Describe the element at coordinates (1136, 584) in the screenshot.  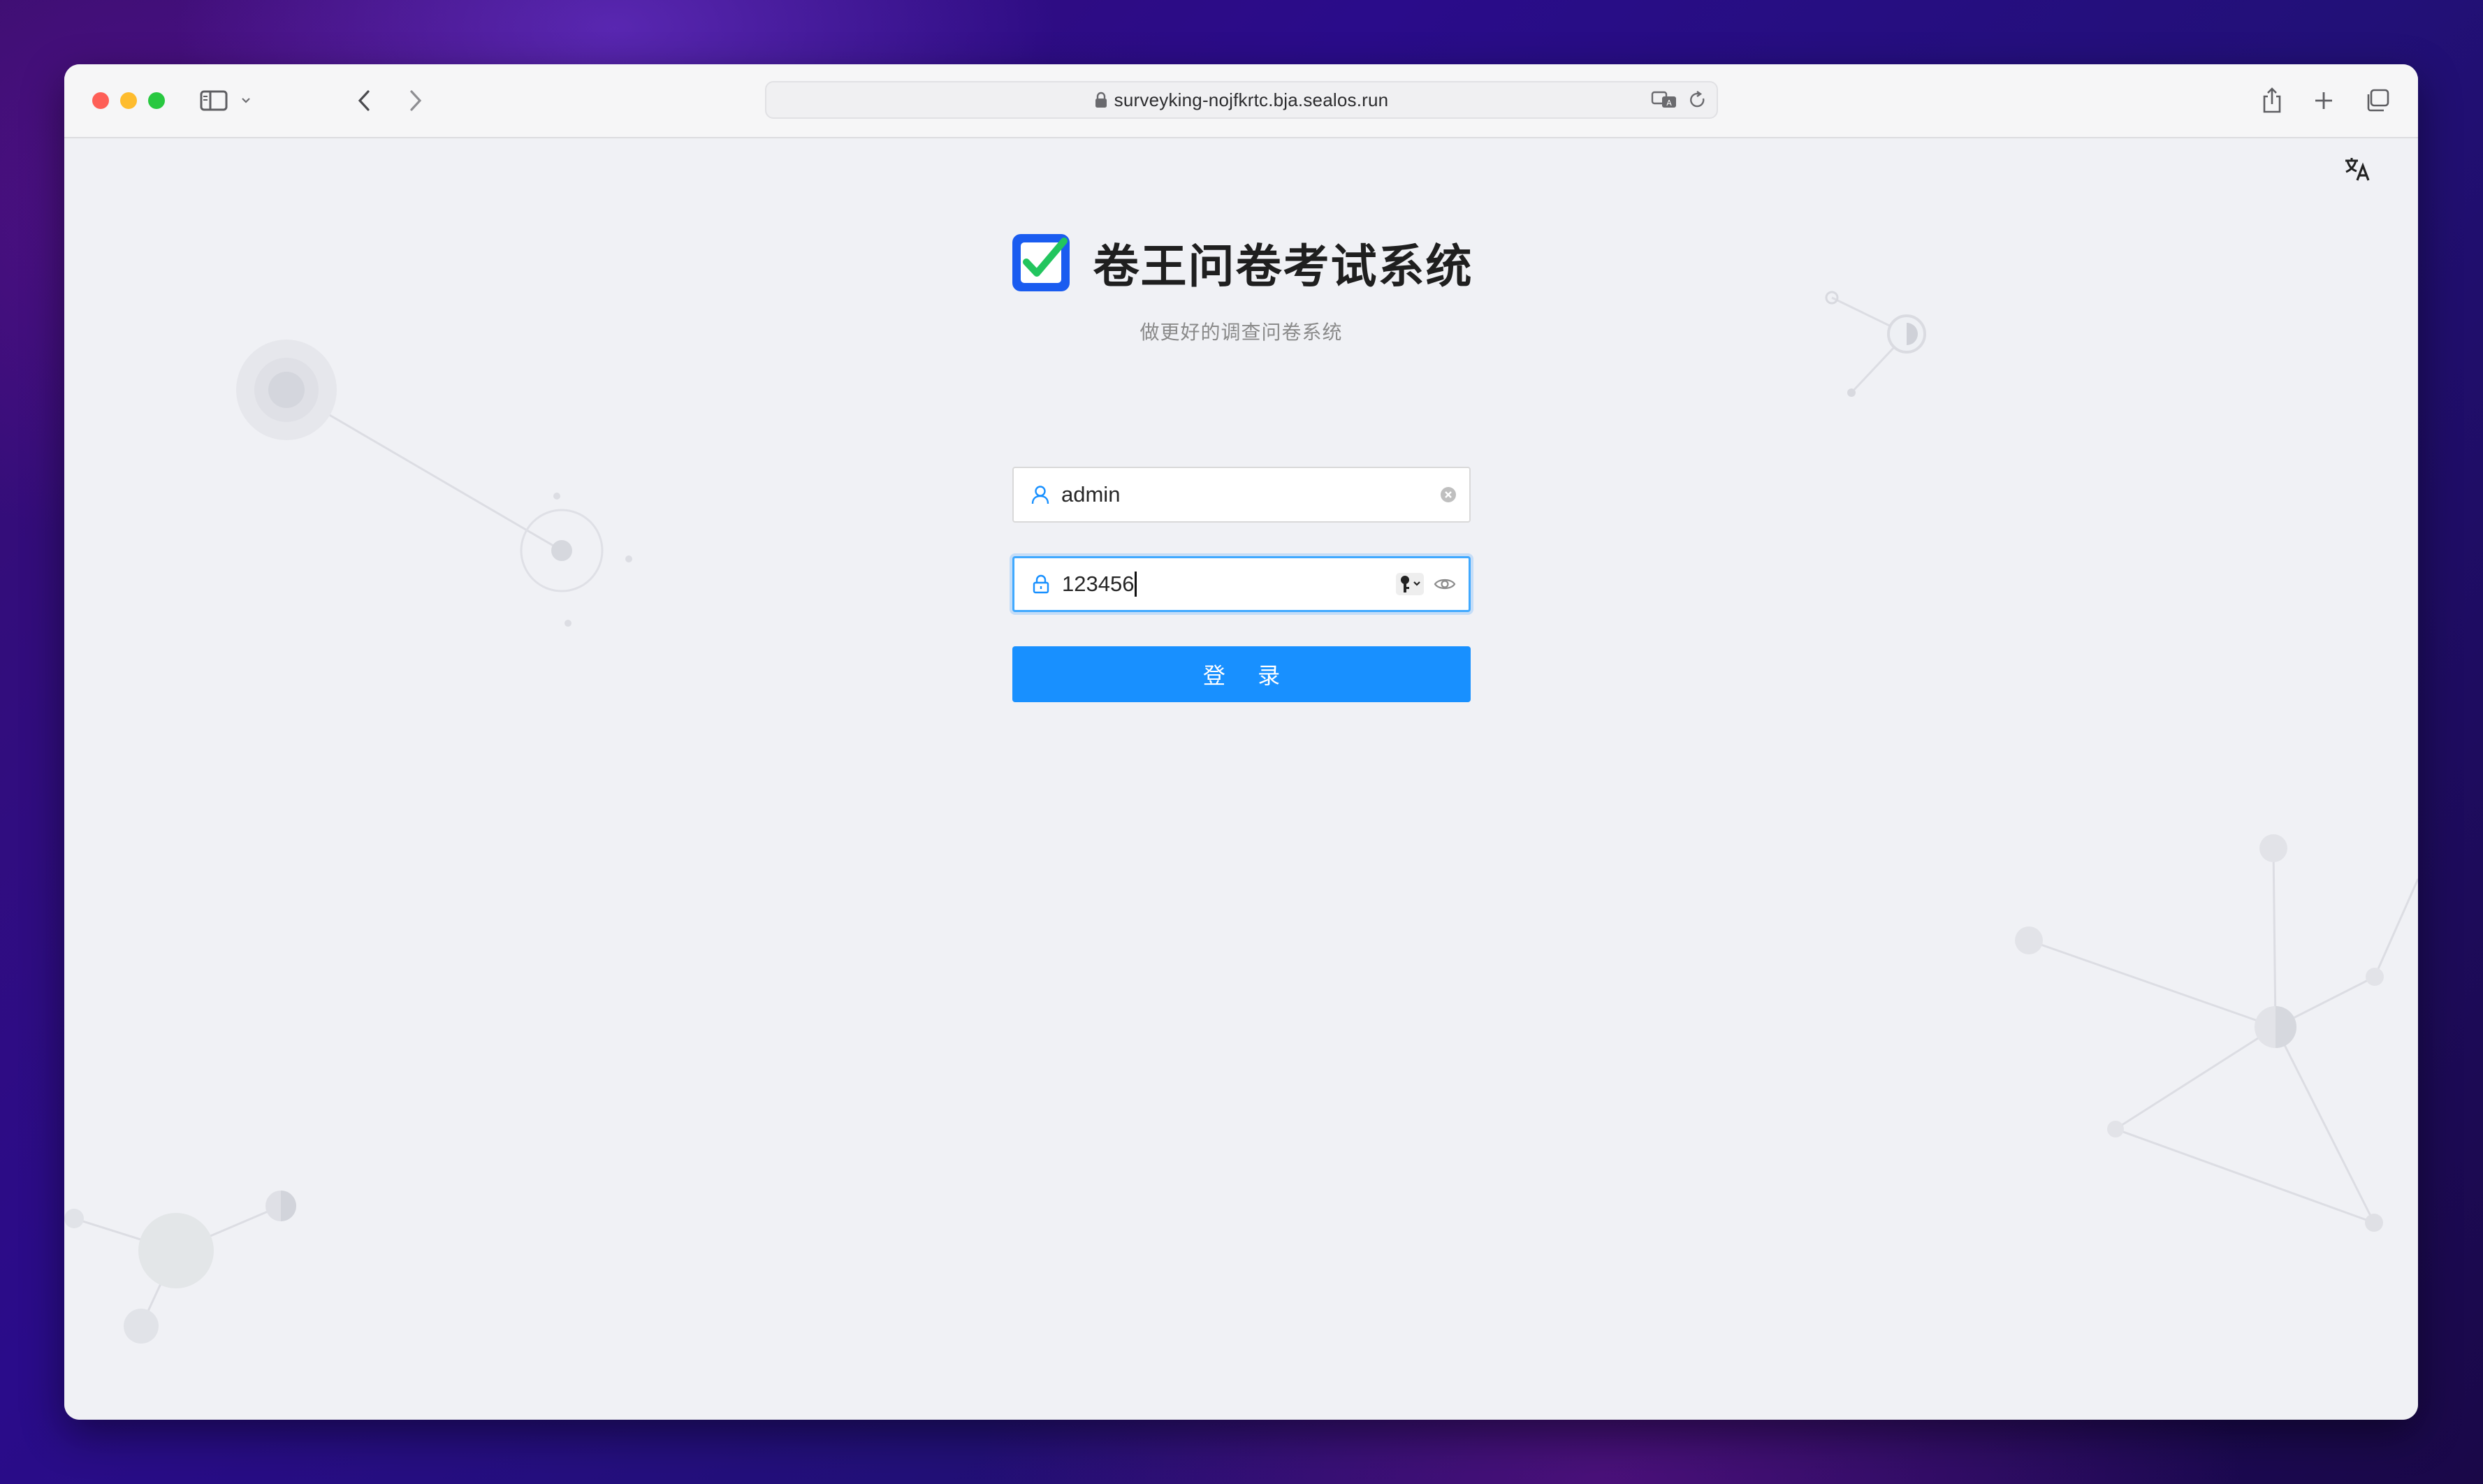
I see `text-caret` at that location.